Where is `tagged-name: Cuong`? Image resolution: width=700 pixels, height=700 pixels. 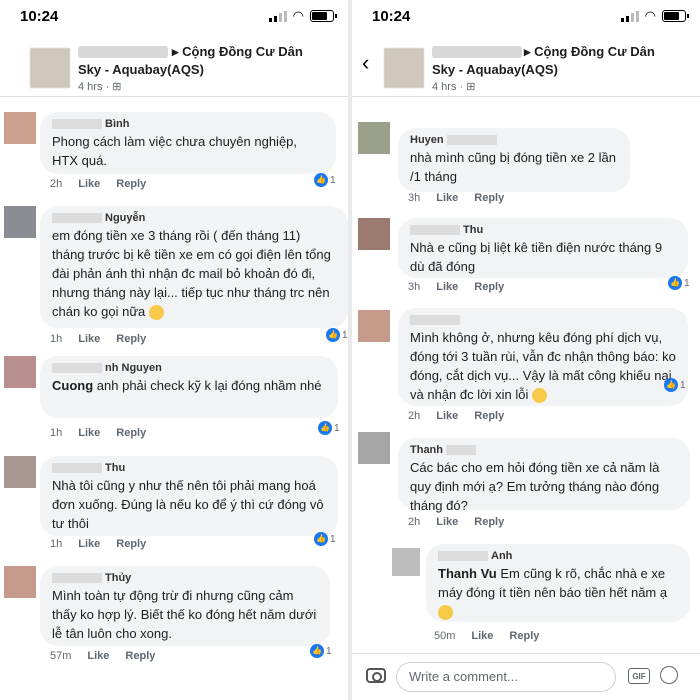 tagged-name: Cuong is located at coordinates (72, 385).